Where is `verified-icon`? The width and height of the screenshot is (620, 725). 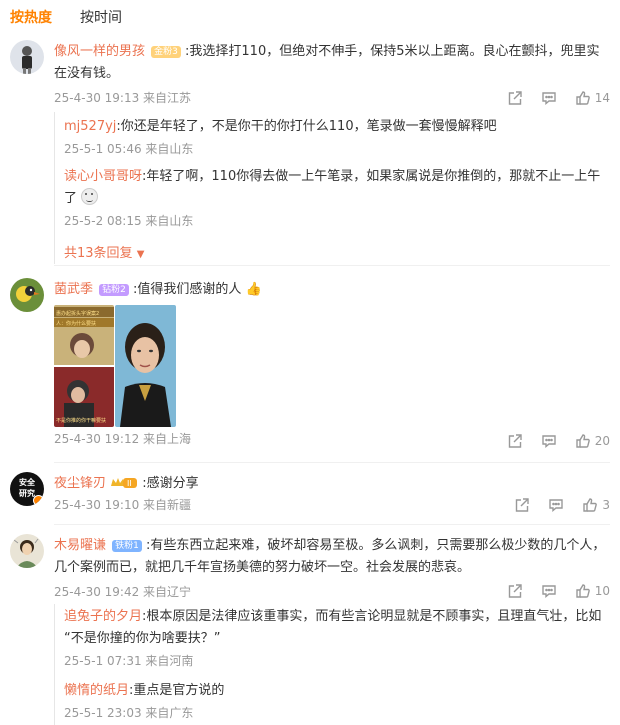
verified-icon is located at coordinates (38, 500).